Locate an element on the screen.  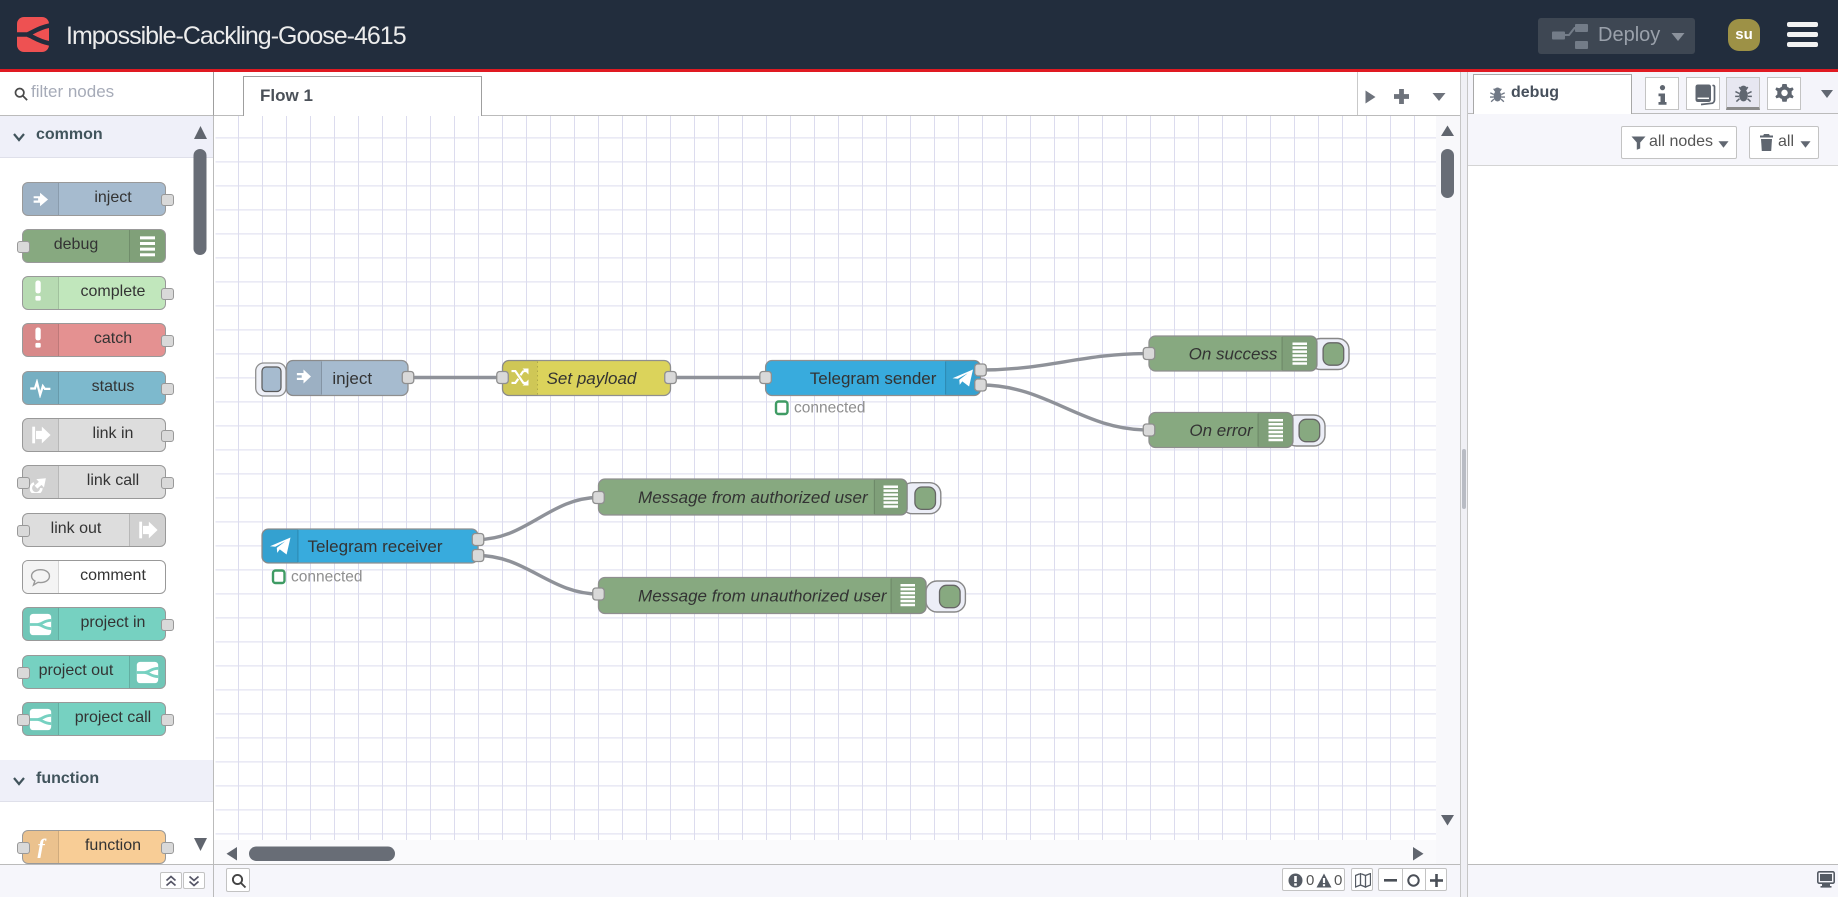
svg-text: On error is located at coordinates (1221, 430).